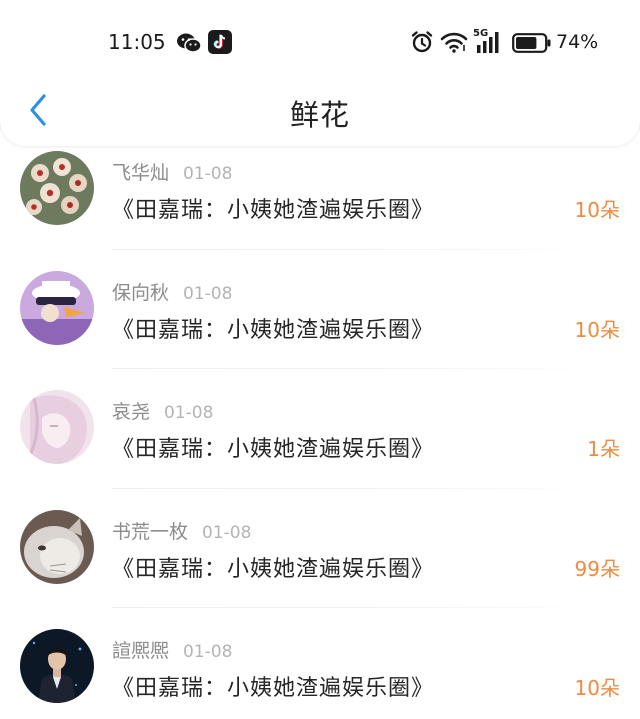 The width and height of the screenshot is (640, 719). What do you see at coordinates (162, 410) in the screenshot?
I see `user-line: 哀尧 01-08` at bounding box center [162, 410].